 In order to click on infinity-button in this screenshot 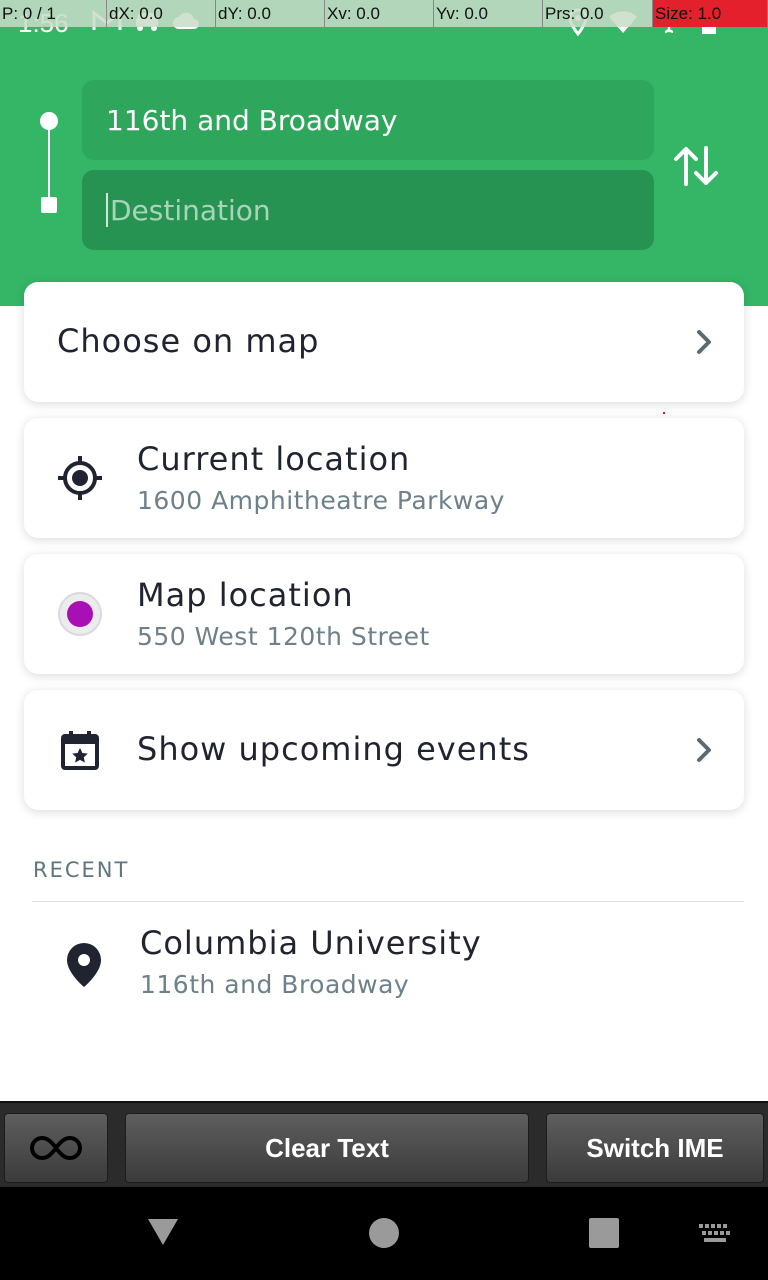, I will do `click(56, 1148)`.